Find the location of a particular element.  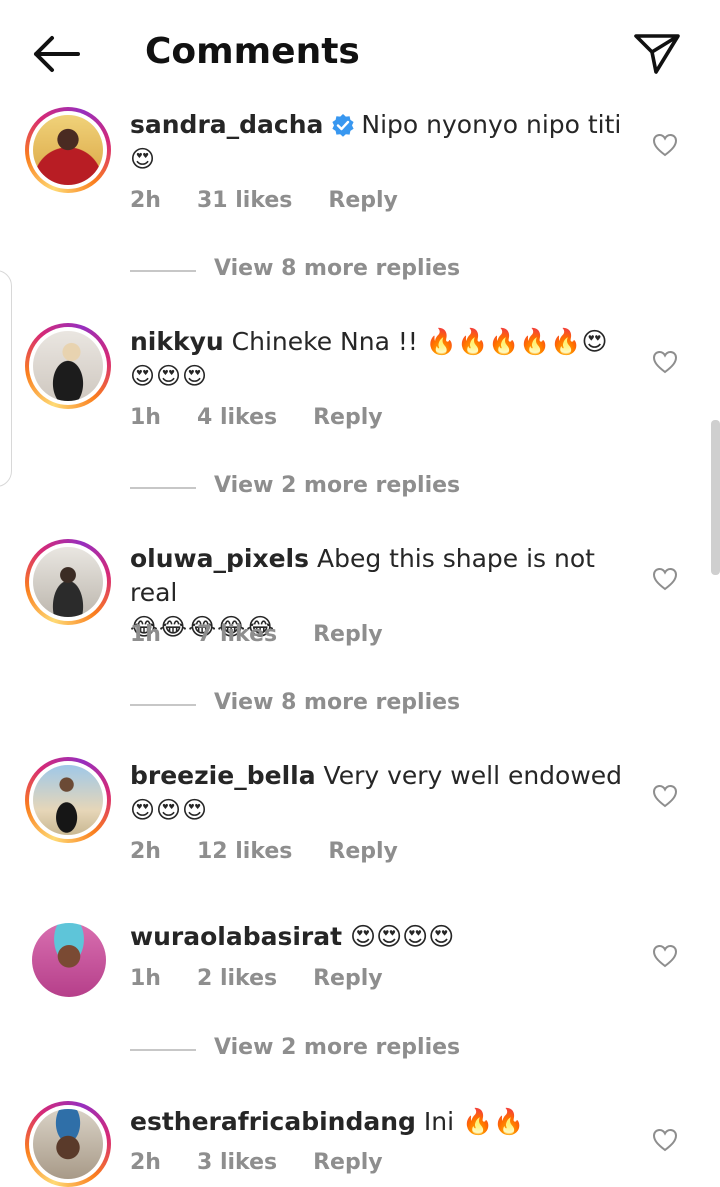

comment-username: nikkyu is located at coordinates (177, 341).